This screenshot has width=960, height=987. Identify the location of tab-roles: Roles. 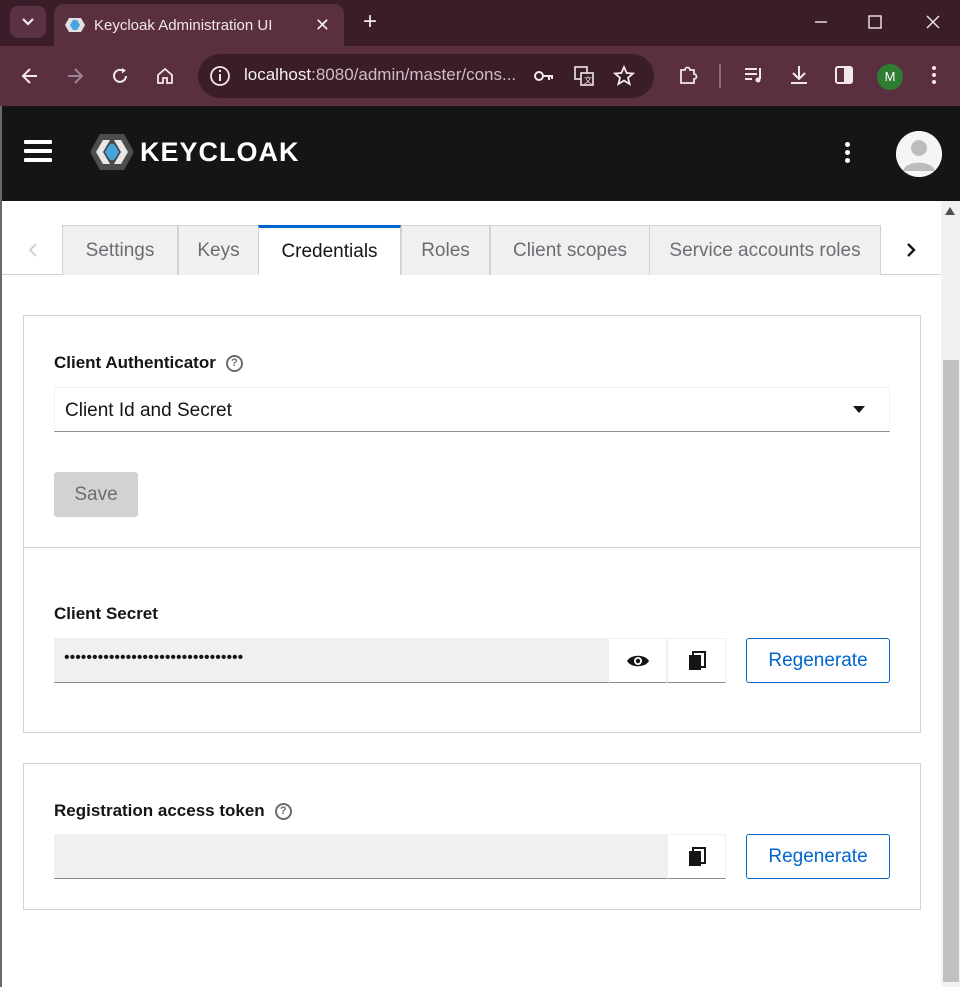
(445, 250).